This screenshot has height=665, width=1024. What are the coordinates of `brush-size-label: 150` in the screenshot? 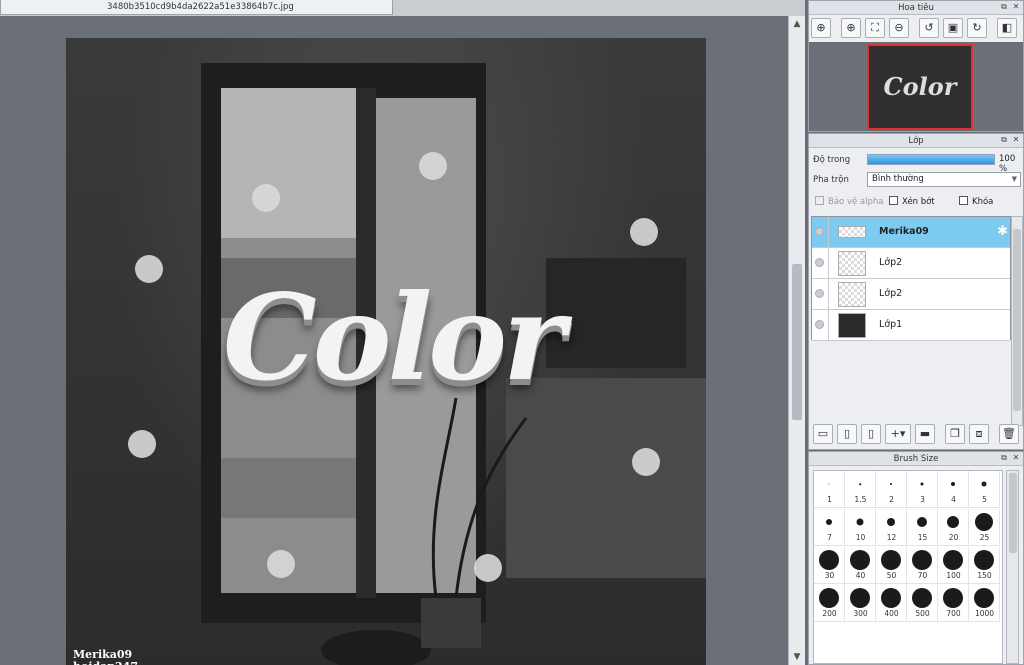 It's located at (984, 575).